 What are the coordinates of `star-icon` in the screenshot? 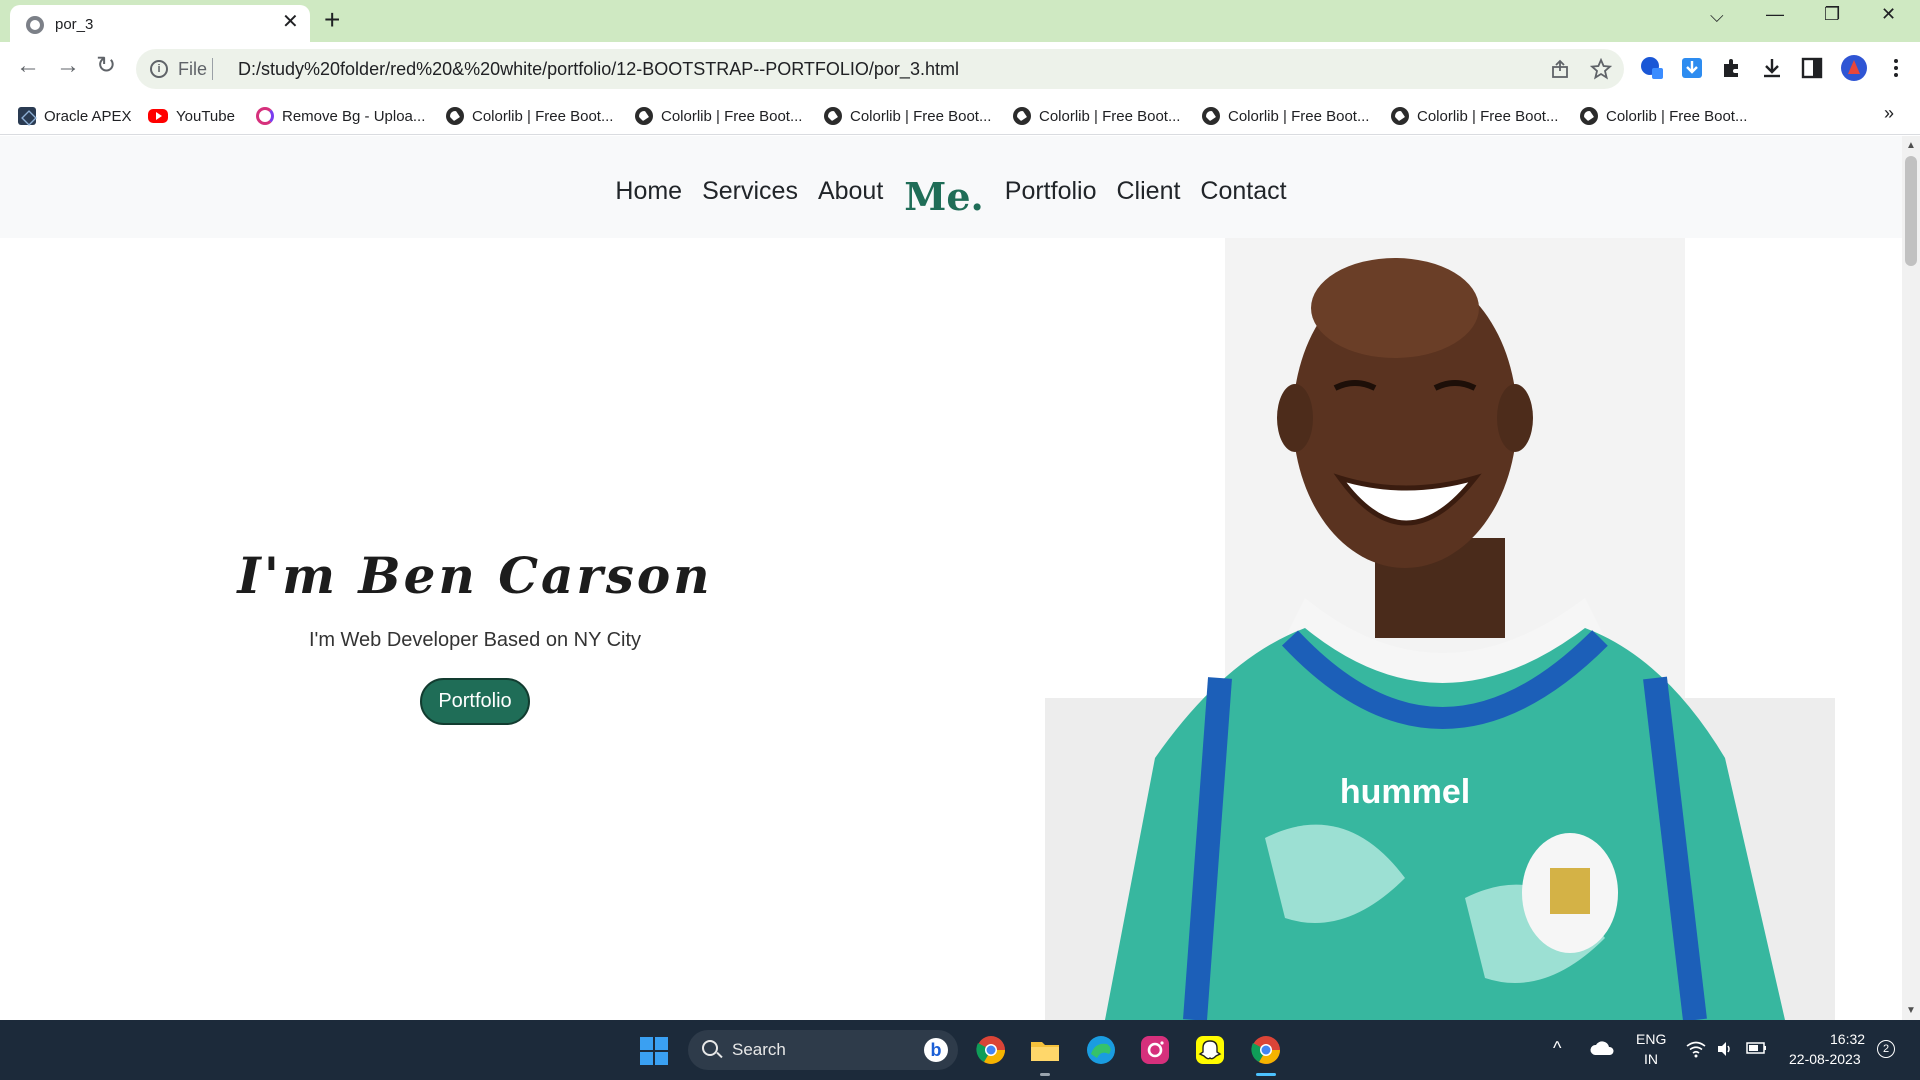 It's located at (1601, 69).